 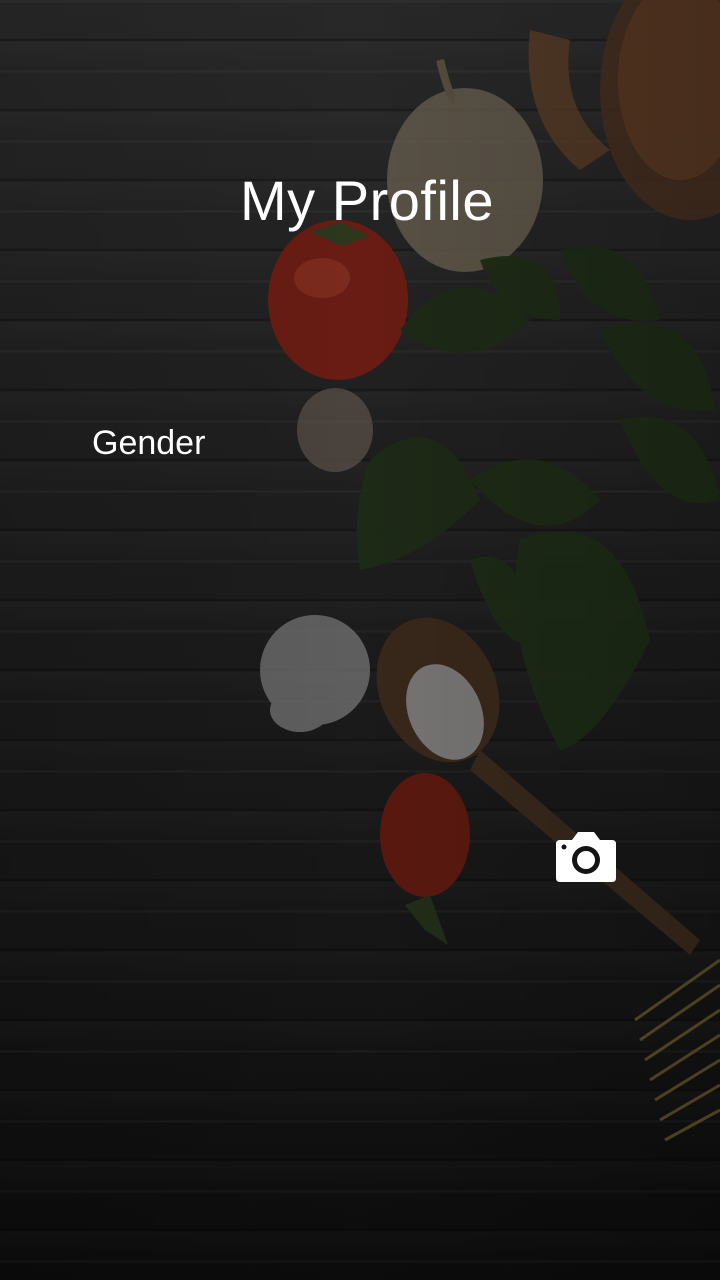 What do you see at coordinates (367, 200) in the screenshot?
I see `page-title: My Profile` at bounding box center [367, 200].